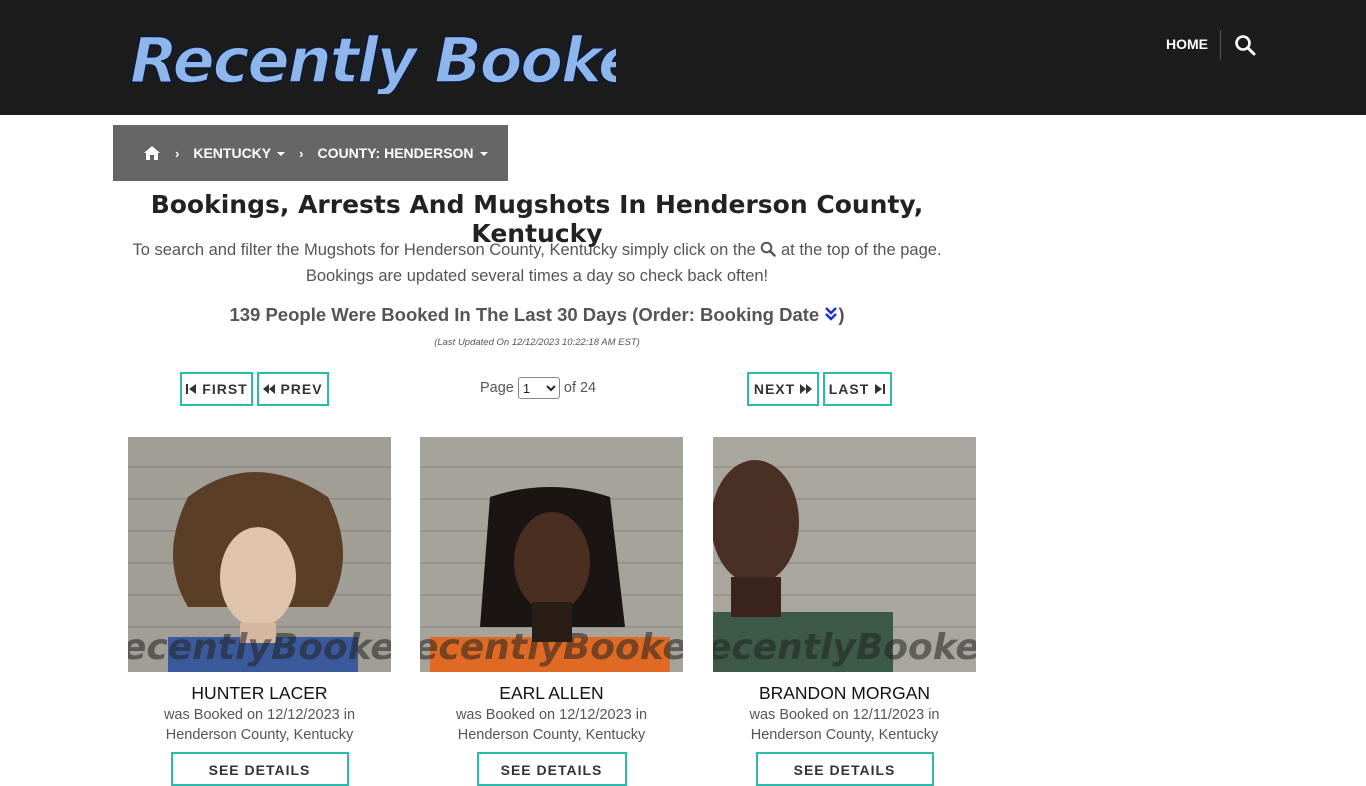  I want to click on page-label: Page, so click(497, 388).